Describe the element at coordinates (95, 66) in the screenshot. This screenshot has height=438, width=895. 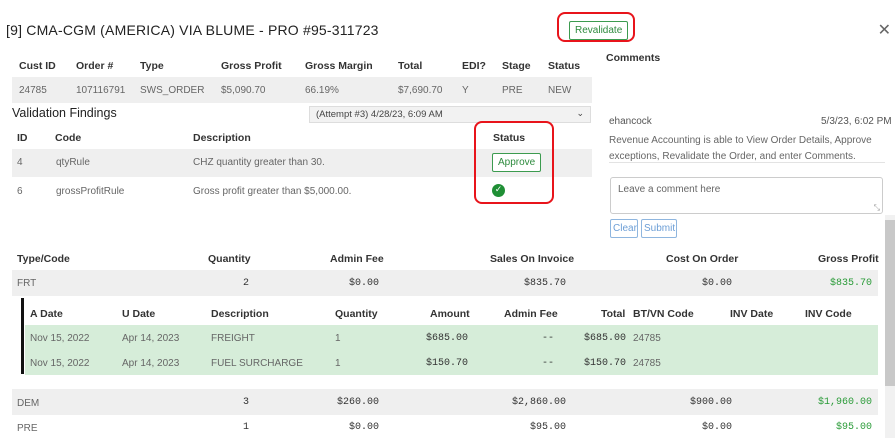
I see `col-order-number: Order #` at that location.